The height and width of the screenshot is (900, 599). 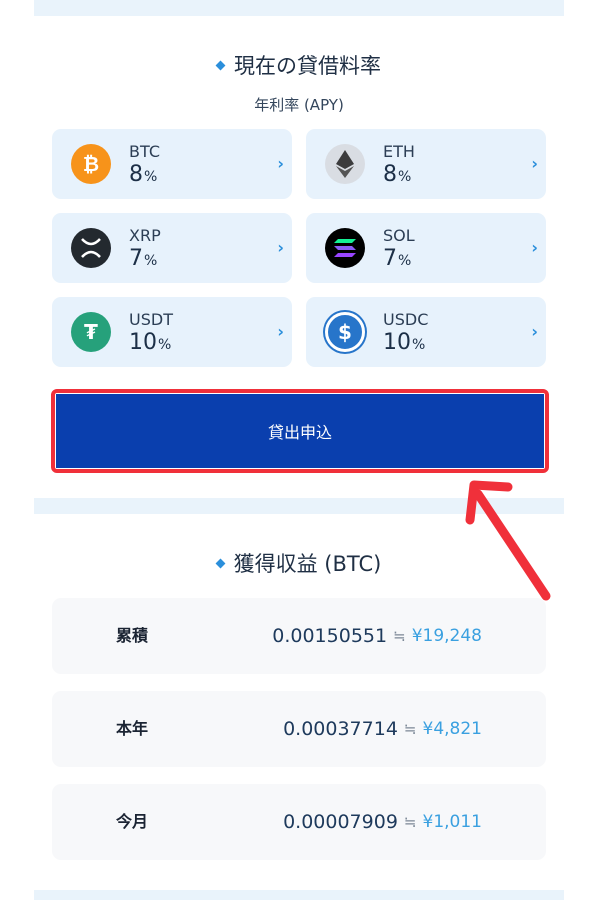 What do you see at coordinates (340, 822) in the screenshot?
I see `earnings-btc: 0.00007909` at bounding box center [340, 822].